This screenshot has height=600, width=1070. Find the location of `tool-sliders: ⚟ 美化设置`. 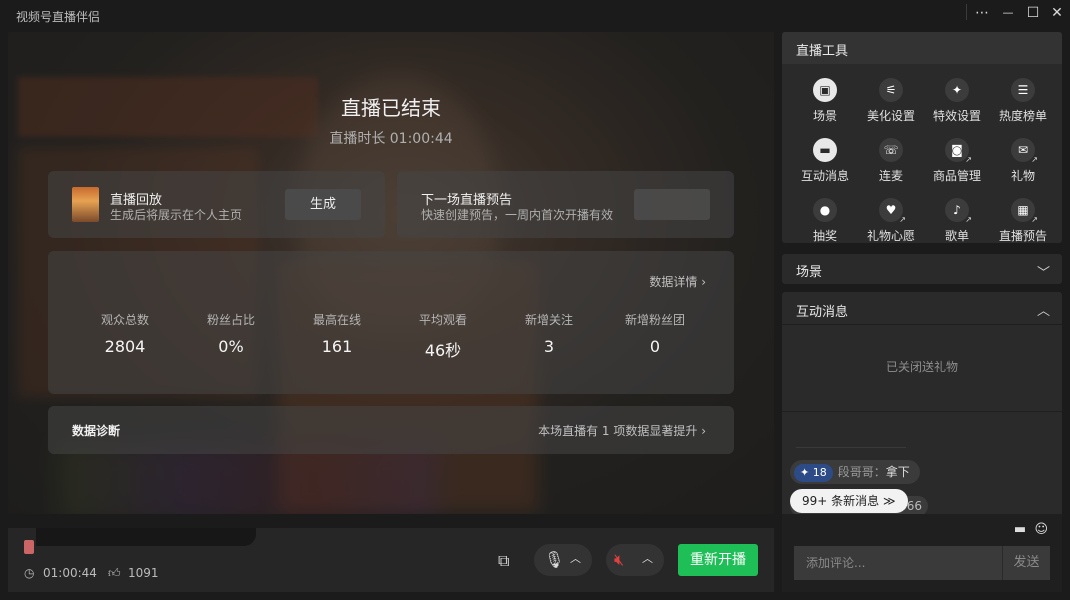

tool-sliders: ⚟ 美化设置 is located at coordinates (891, 101).